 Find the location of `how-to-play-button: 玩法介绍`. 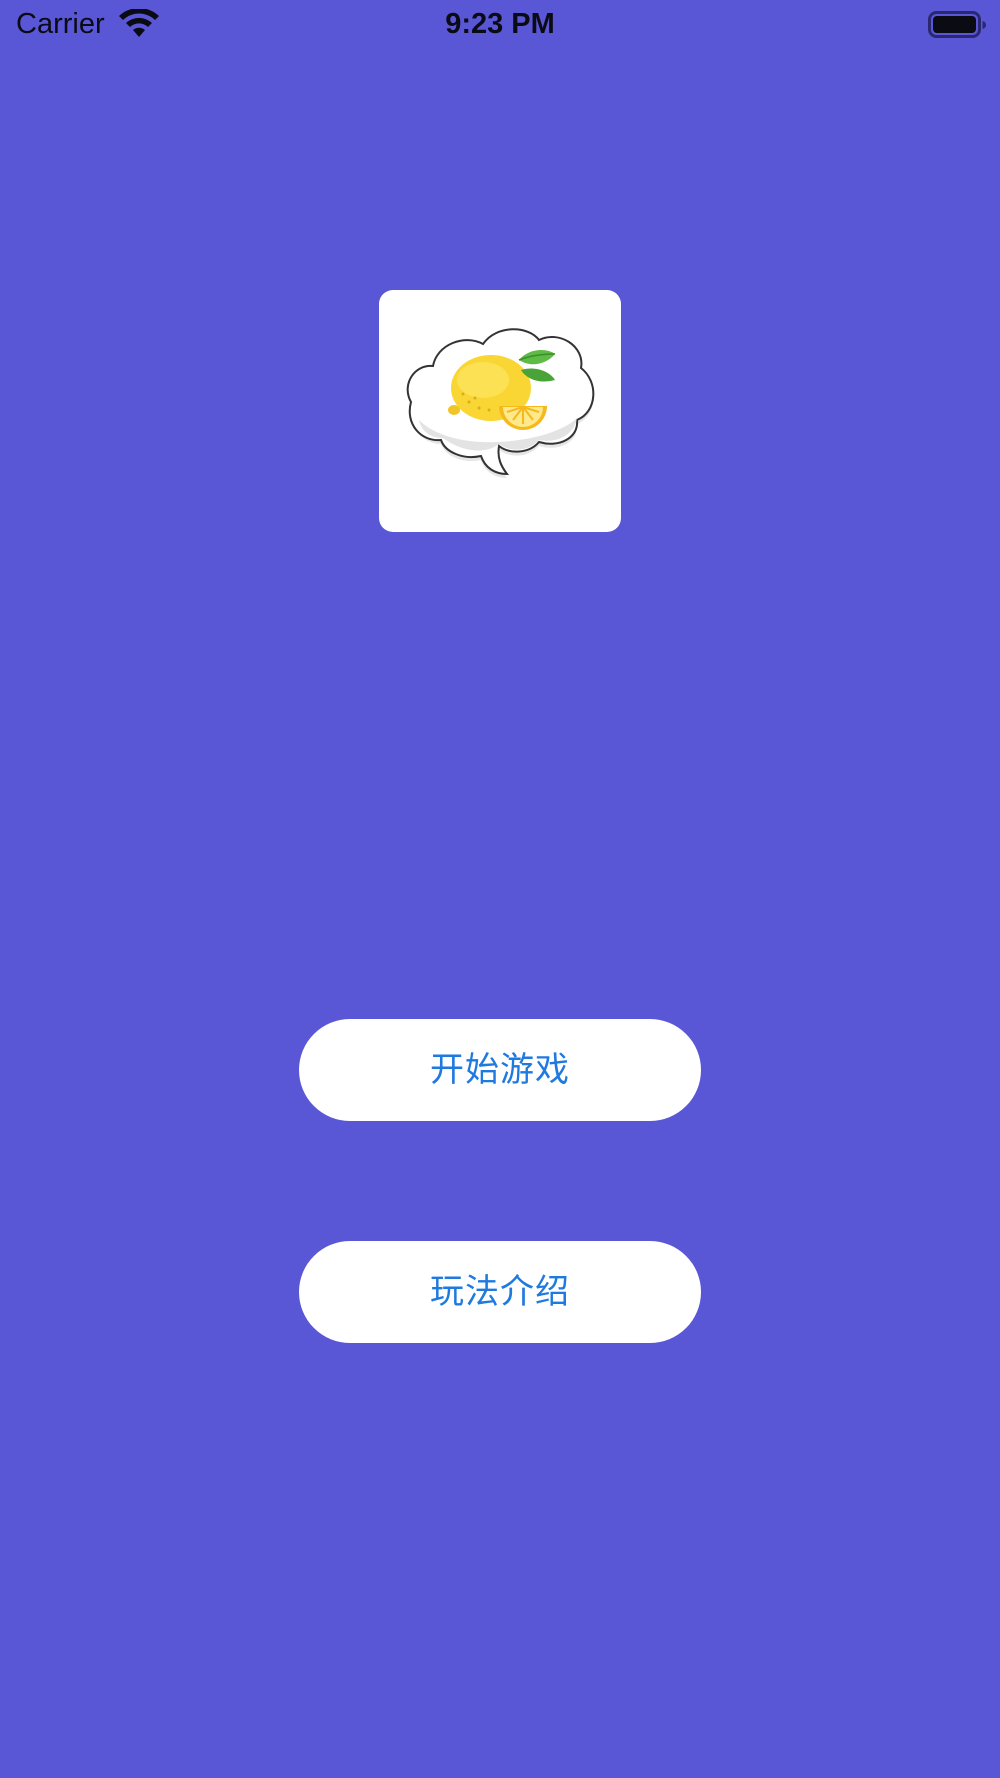

how-to-play-button: 玩法介绍 is located at coordinates (500, 1292).